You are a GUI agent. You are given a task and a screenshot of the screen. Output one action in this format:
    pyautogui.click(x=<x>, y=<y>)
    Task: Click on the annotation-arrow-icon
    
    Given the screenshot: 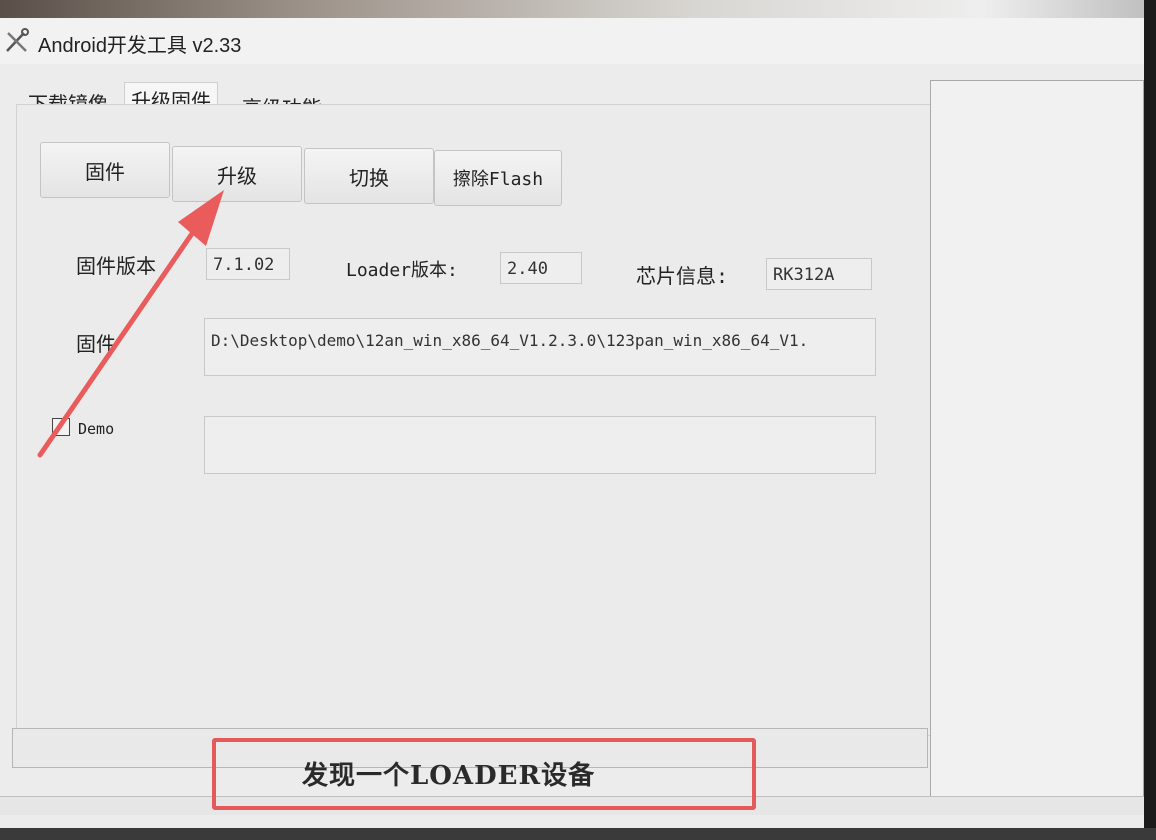 What is the action you would take?
    pyautogui.click(x=130, y=324)
    